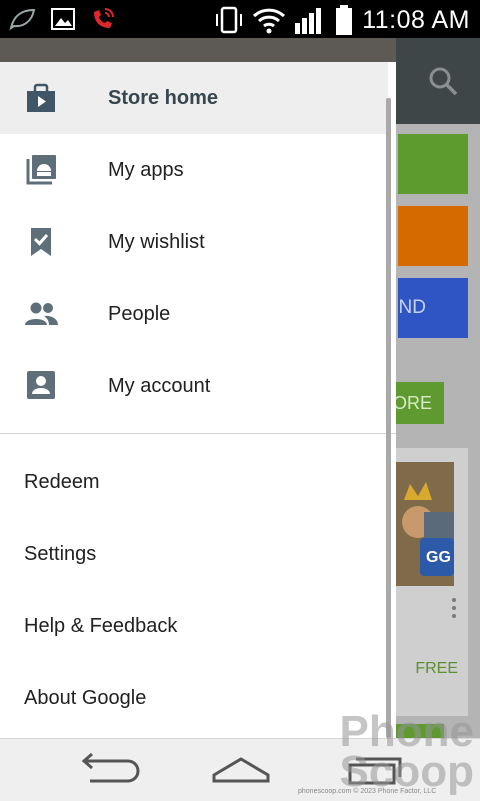 This screenshot has width=480, height=801. Describe the element at coordinates (41, 313) in the screenshot. I see `people-icon` at that location.